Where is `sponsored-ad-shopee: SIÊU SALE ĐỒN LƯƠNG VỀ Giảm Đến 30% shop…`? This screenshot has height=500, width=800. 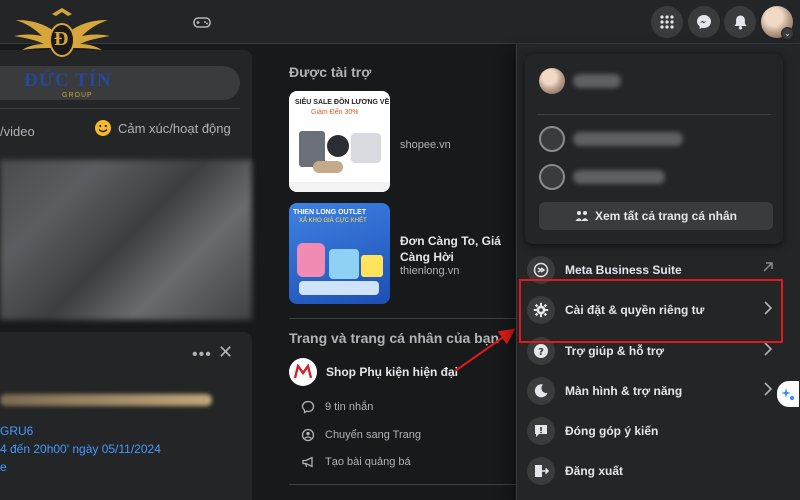 sponsored-ad-shopee: SIÊU SALE ĐỒN LƯƠNG VỀ Giảm Đến 30% shop… is located at coordinates (404, 143).